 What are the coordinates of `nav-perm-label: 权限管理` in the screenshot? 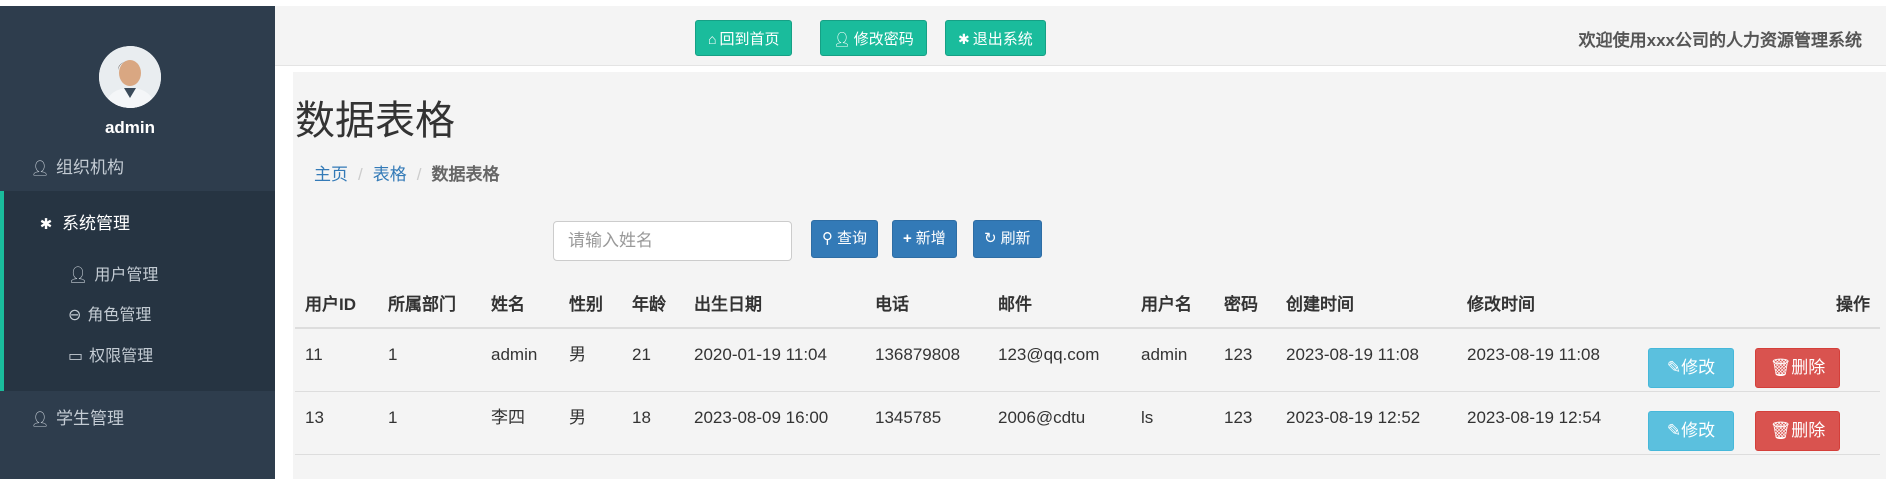 It's located at (121, 356).